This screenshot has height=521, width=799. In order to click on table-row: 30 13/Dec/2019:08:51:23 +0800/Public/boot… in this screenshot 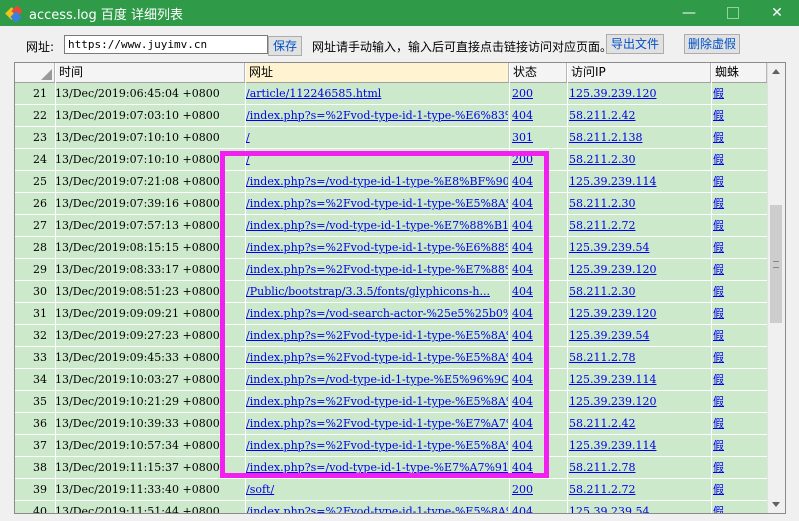, I will do `click(391, 292)`.